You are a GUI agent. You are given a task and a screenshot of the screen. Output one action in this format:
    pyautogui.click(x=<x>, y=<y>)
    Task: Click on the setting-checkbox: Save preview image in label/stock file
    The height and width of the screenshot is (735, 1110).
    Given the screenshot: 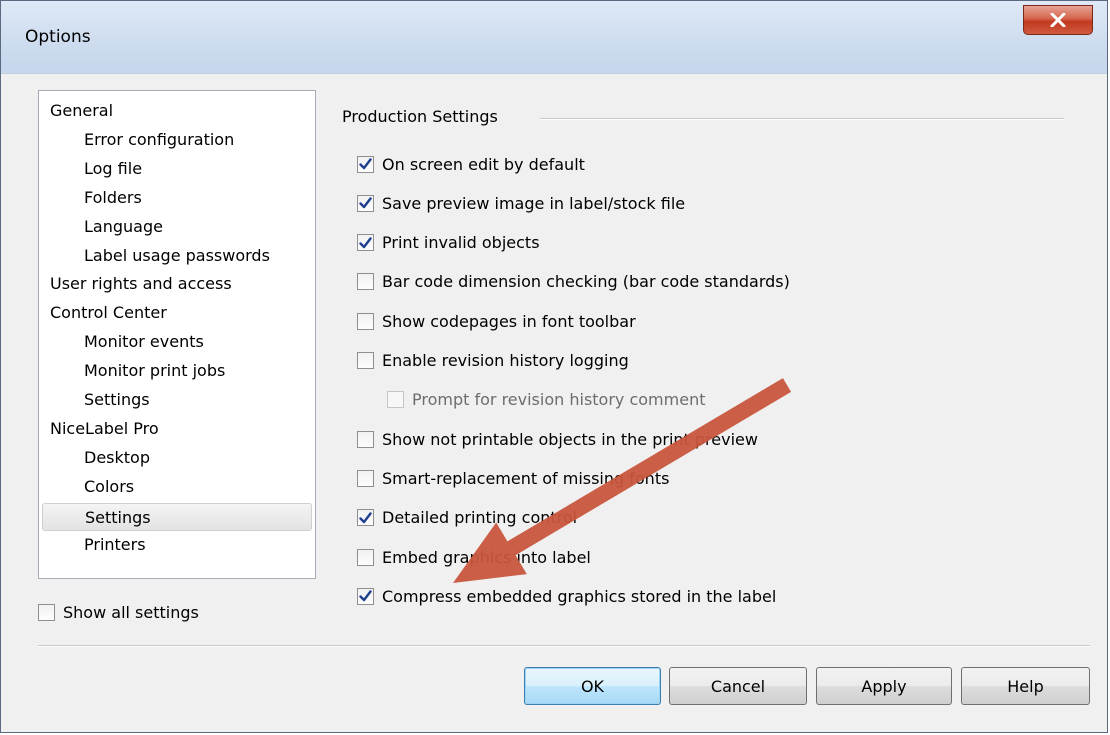 What is the action you would take?
    pyautogui.click(x=521, y=203)
    